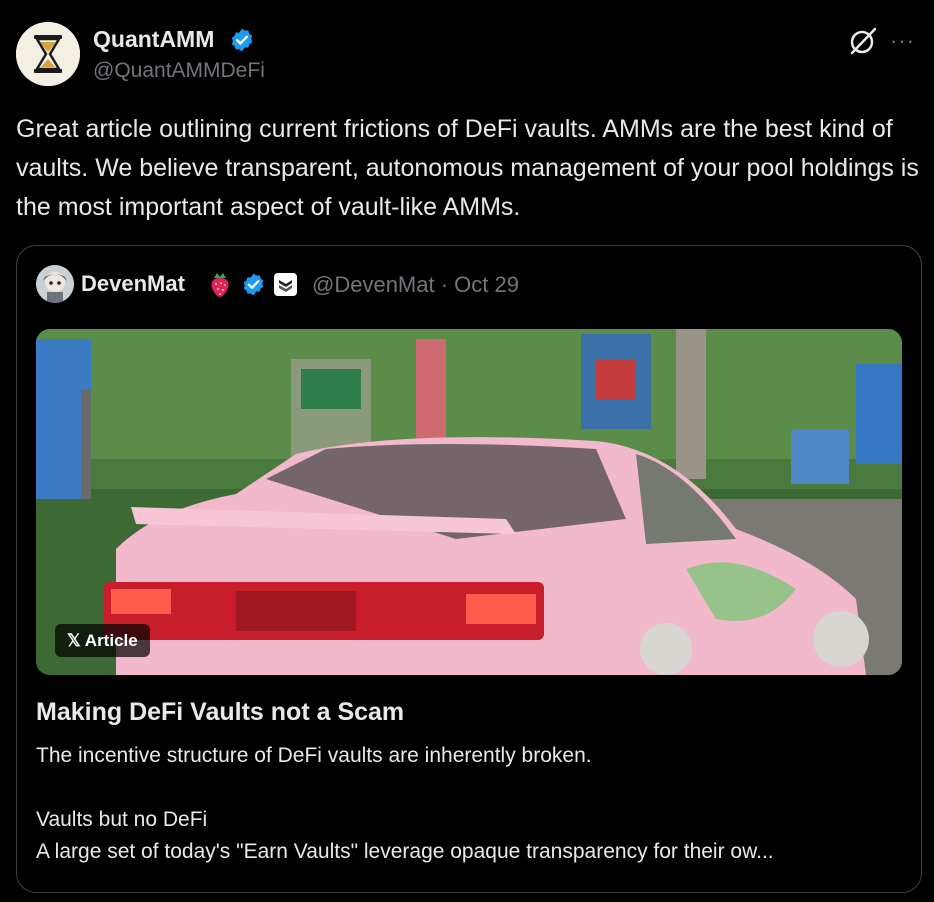  I want to click on affiliate-badge-icon, so click(285, 284).